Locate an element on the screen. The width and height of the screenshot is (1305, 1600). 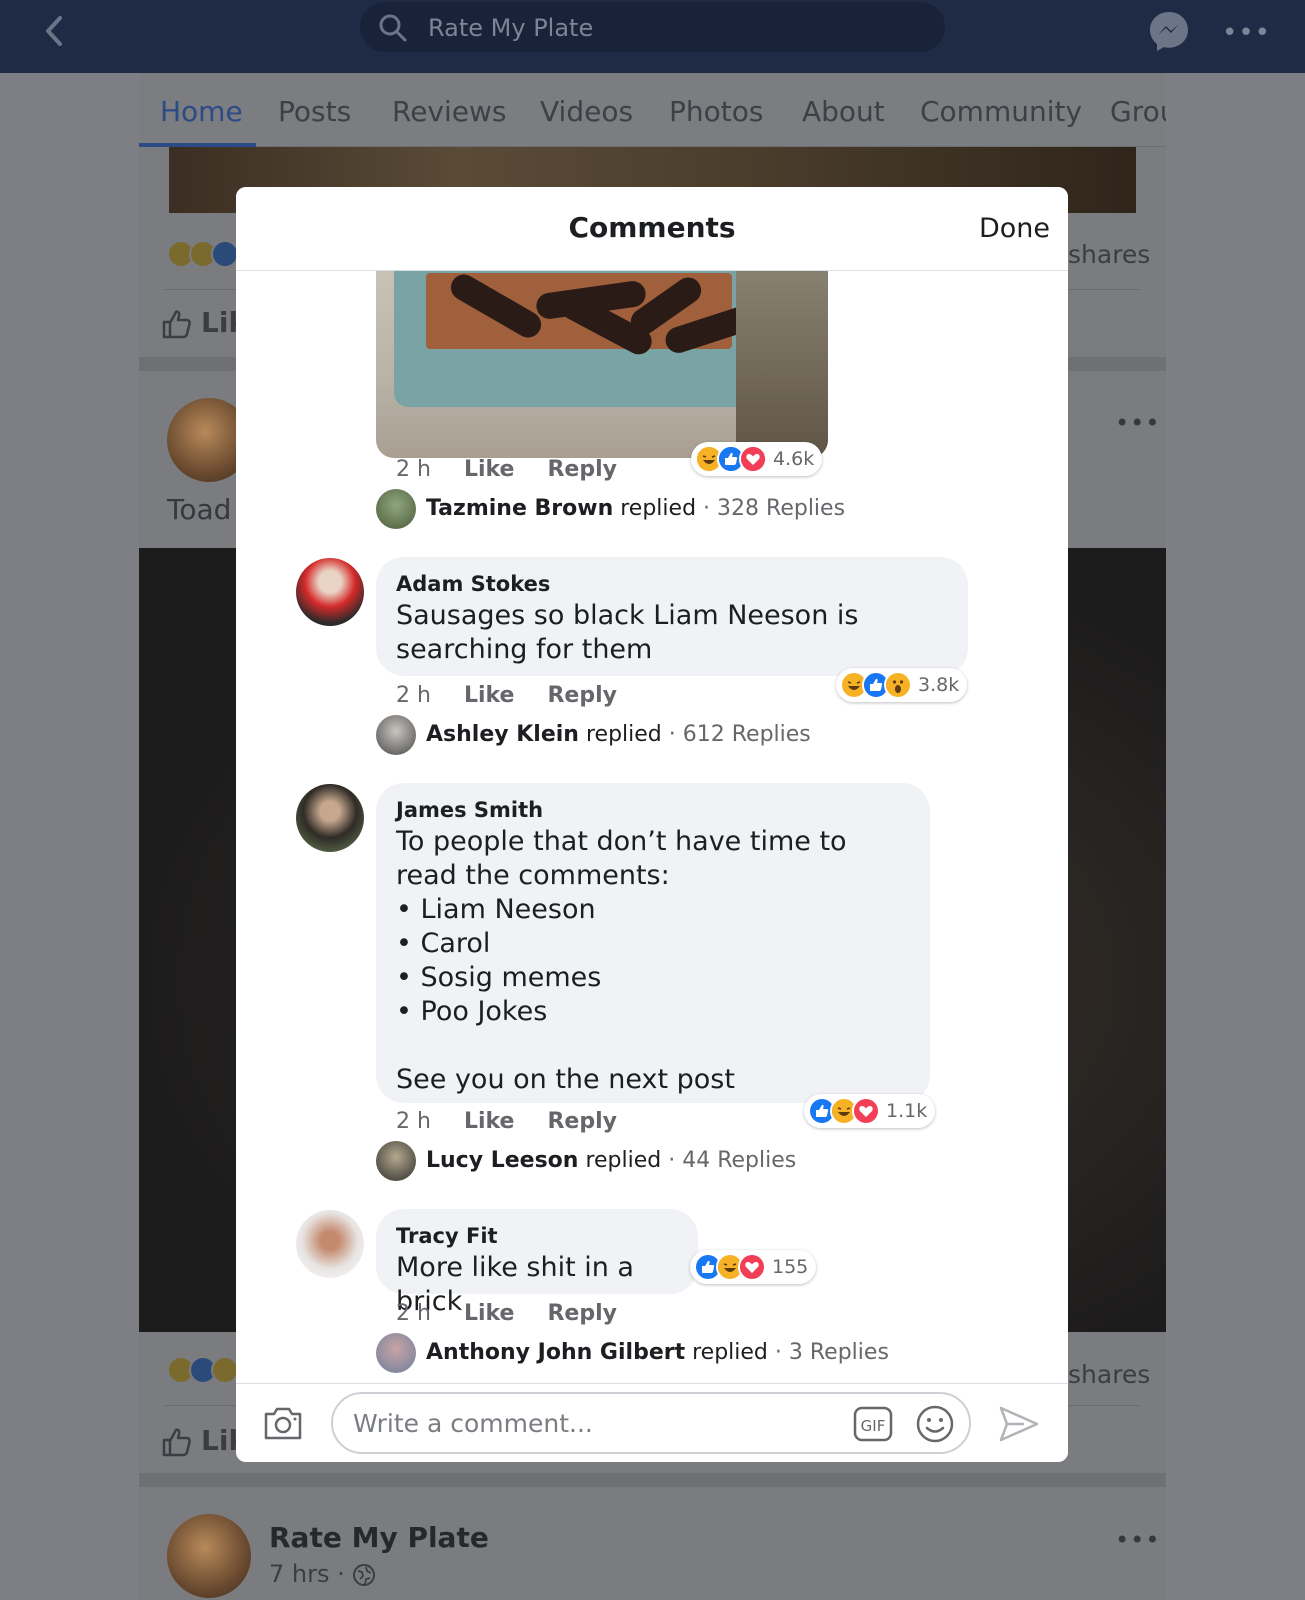
done-button: Done is located at coordinates (1014, 228).